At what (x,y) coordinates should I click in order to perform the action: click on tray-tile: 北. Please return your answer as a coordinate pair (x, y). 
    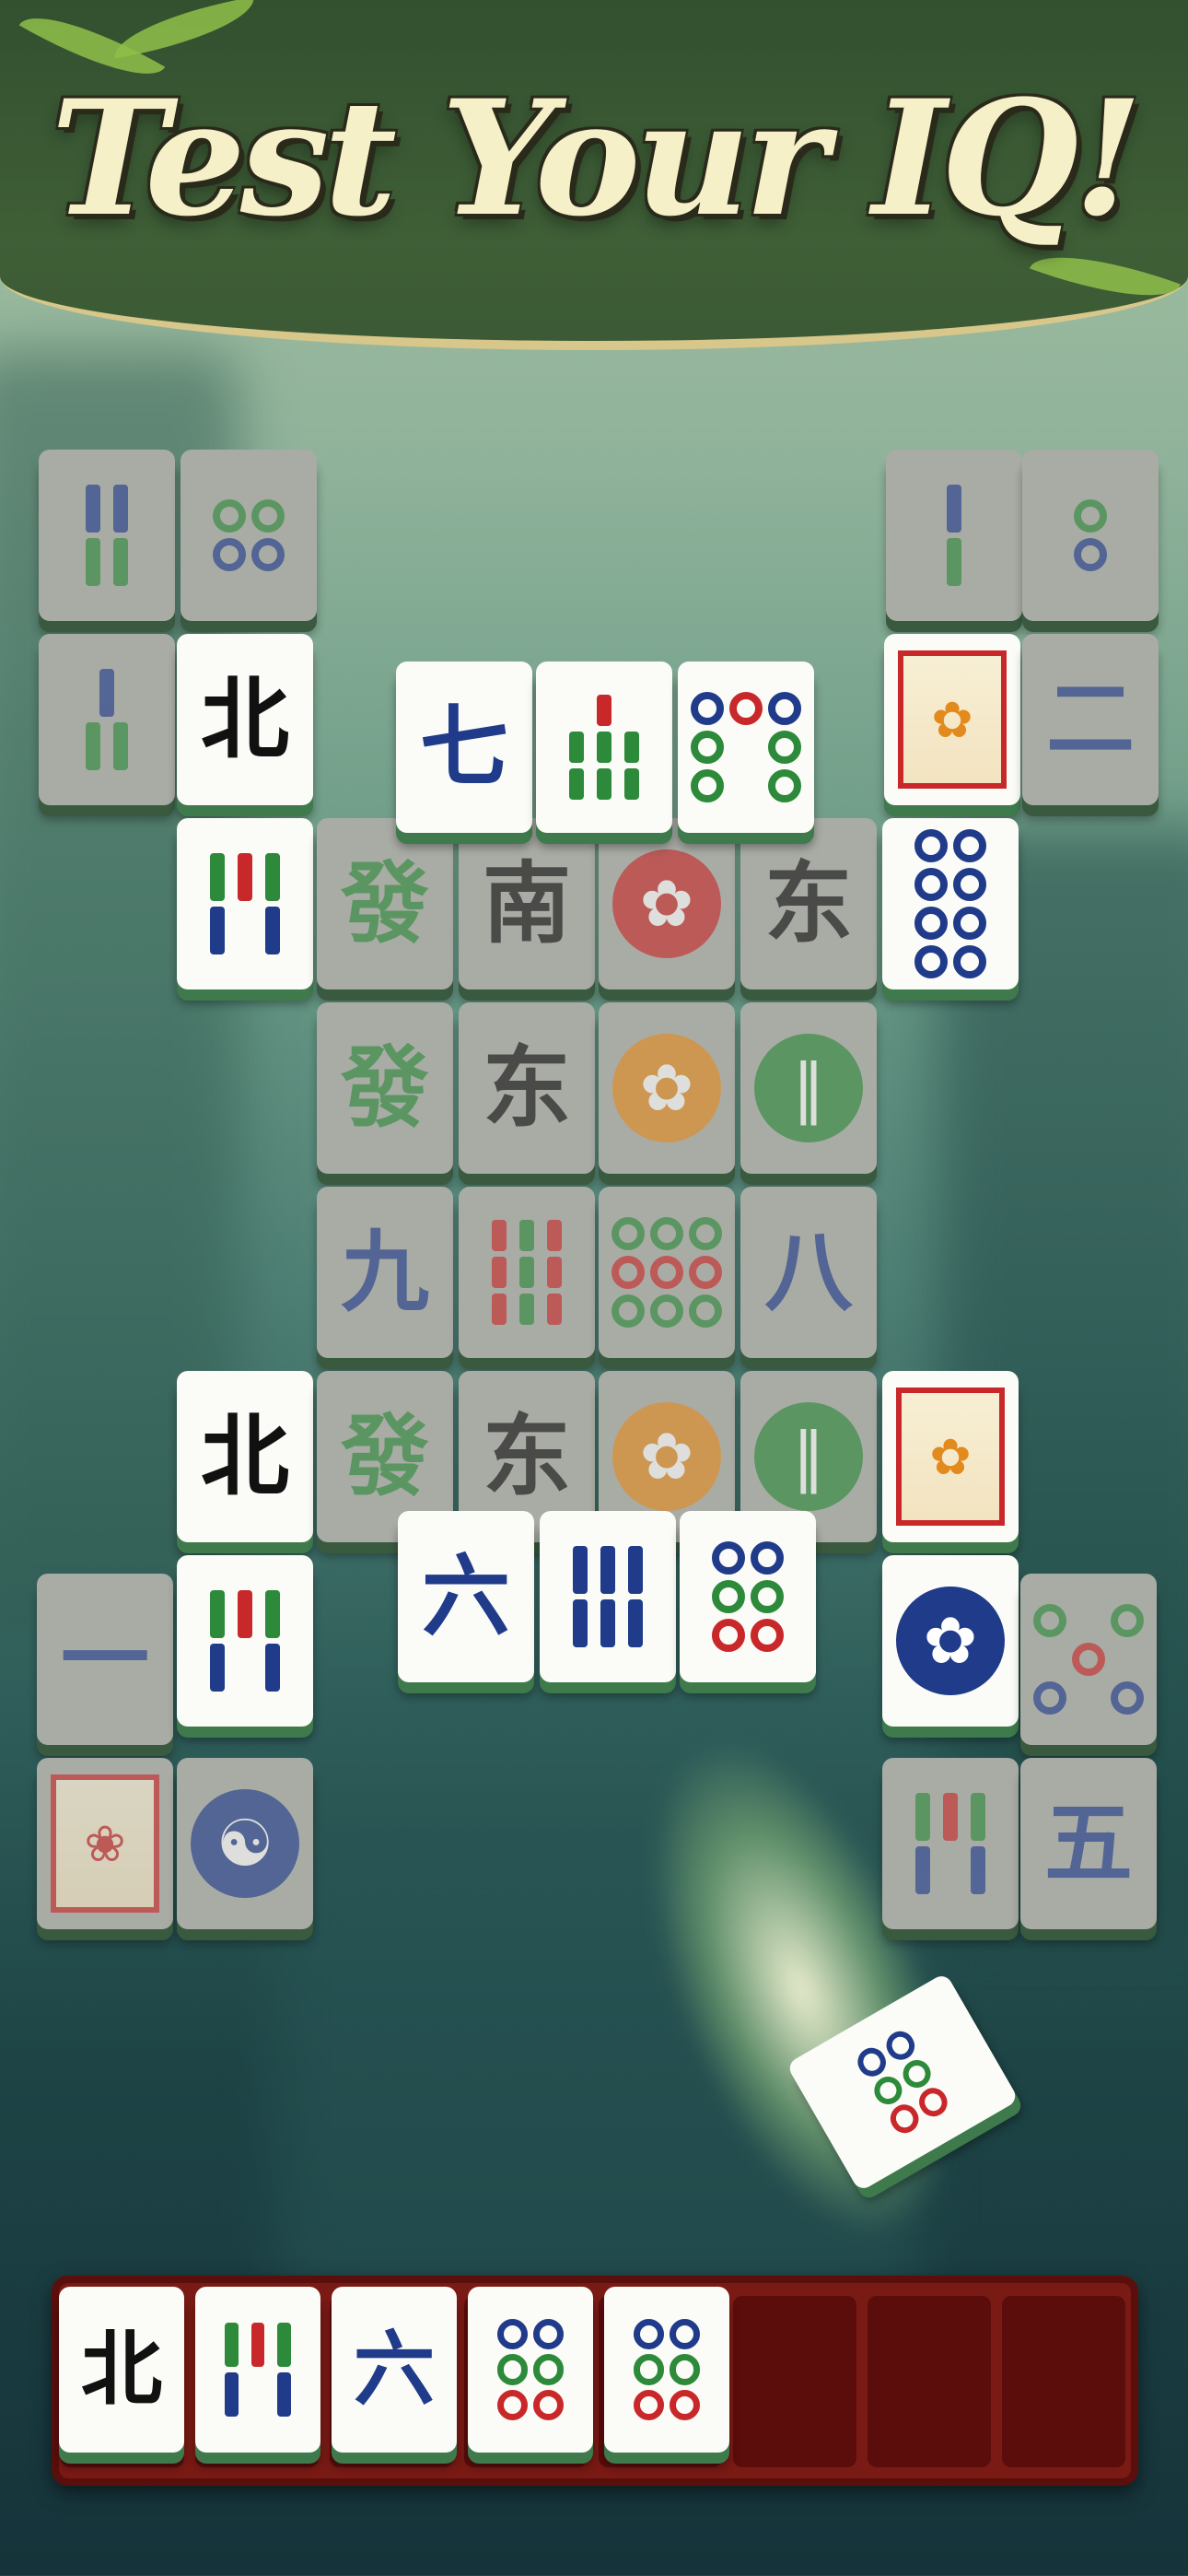
    Looking at the image, I should click on (121, 2370).